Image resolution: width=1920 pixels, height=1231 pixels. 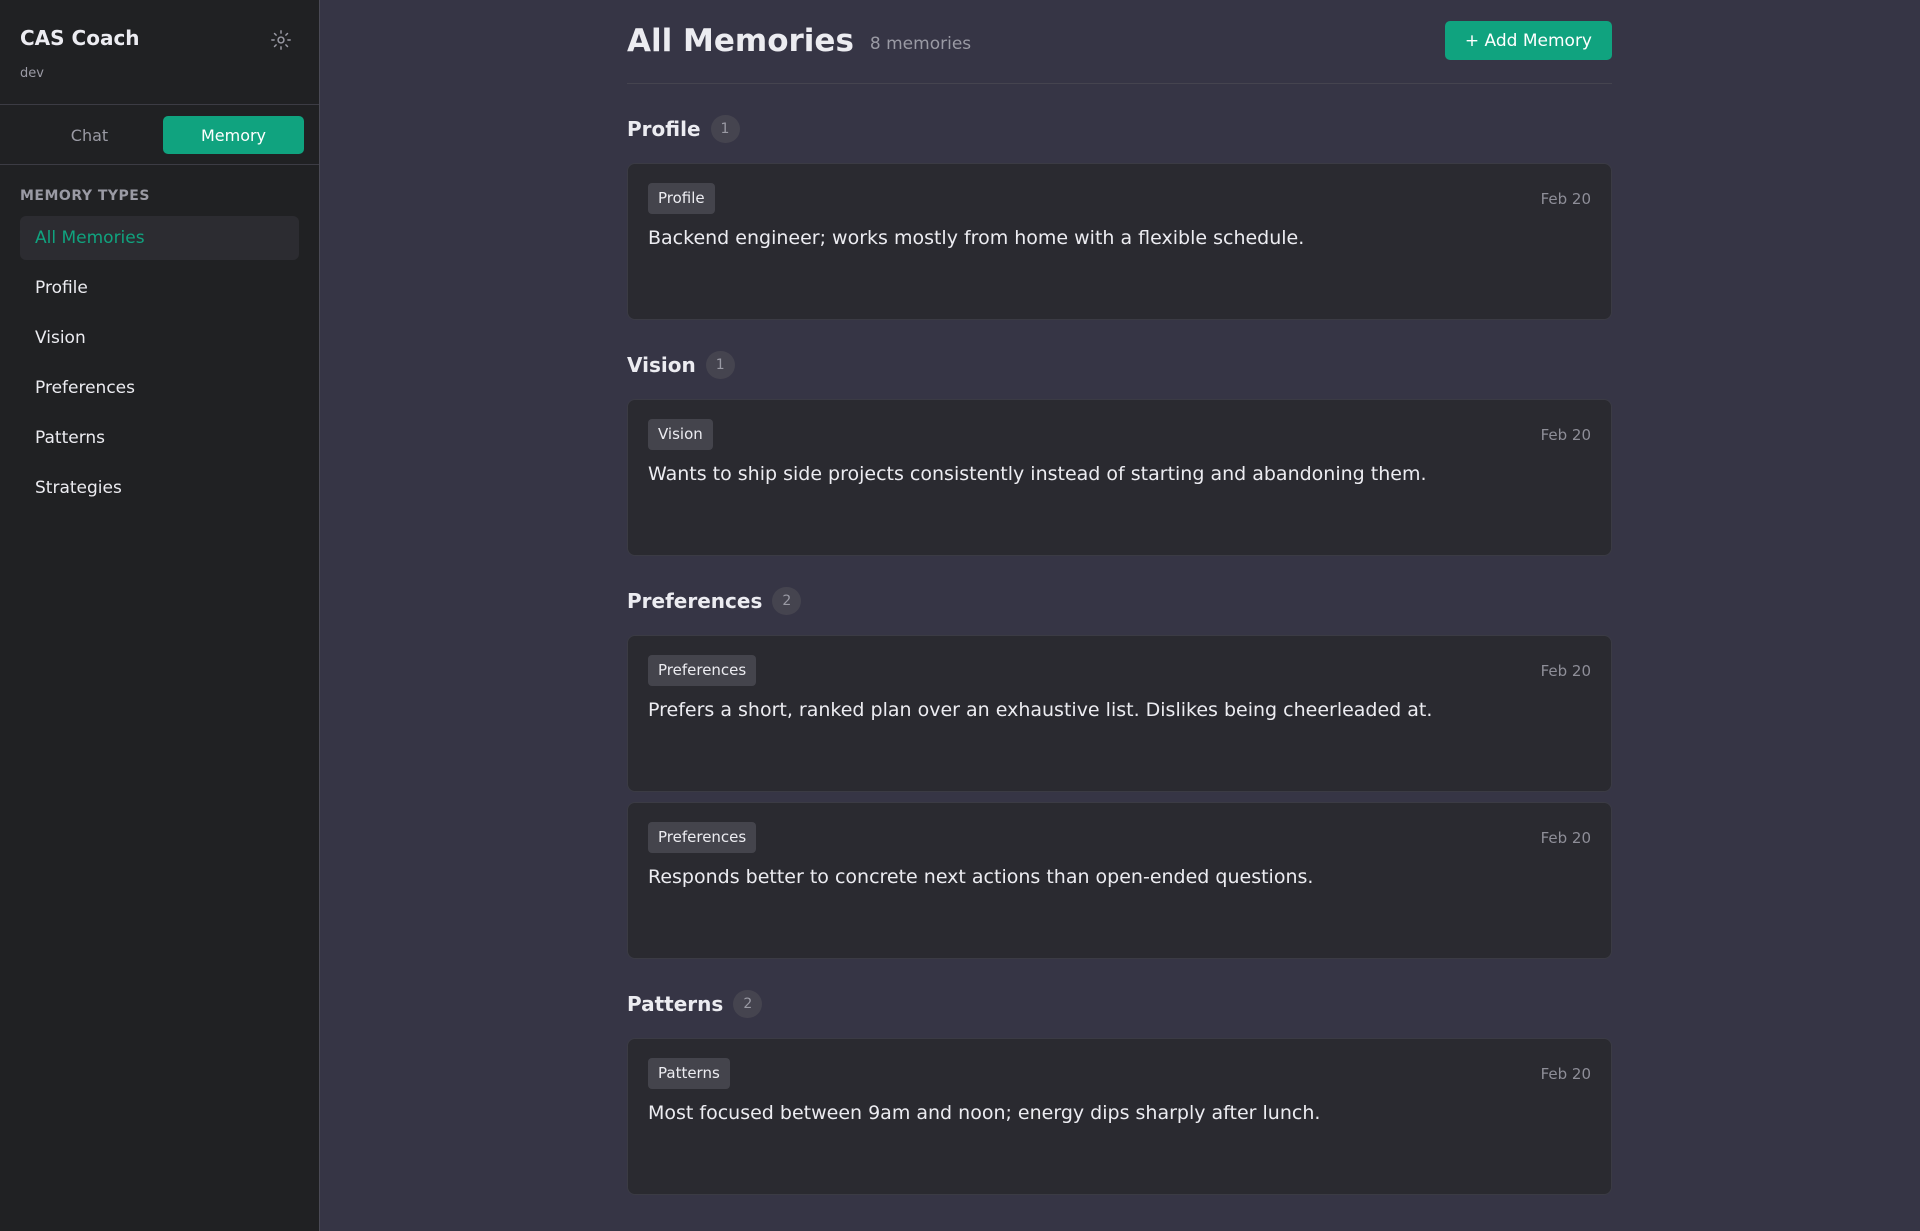 What do you see at coordinates (159, 52) in the screenshot?
I see `sidebar-header: CAS Coach dev` at bounding box center [159, 52].